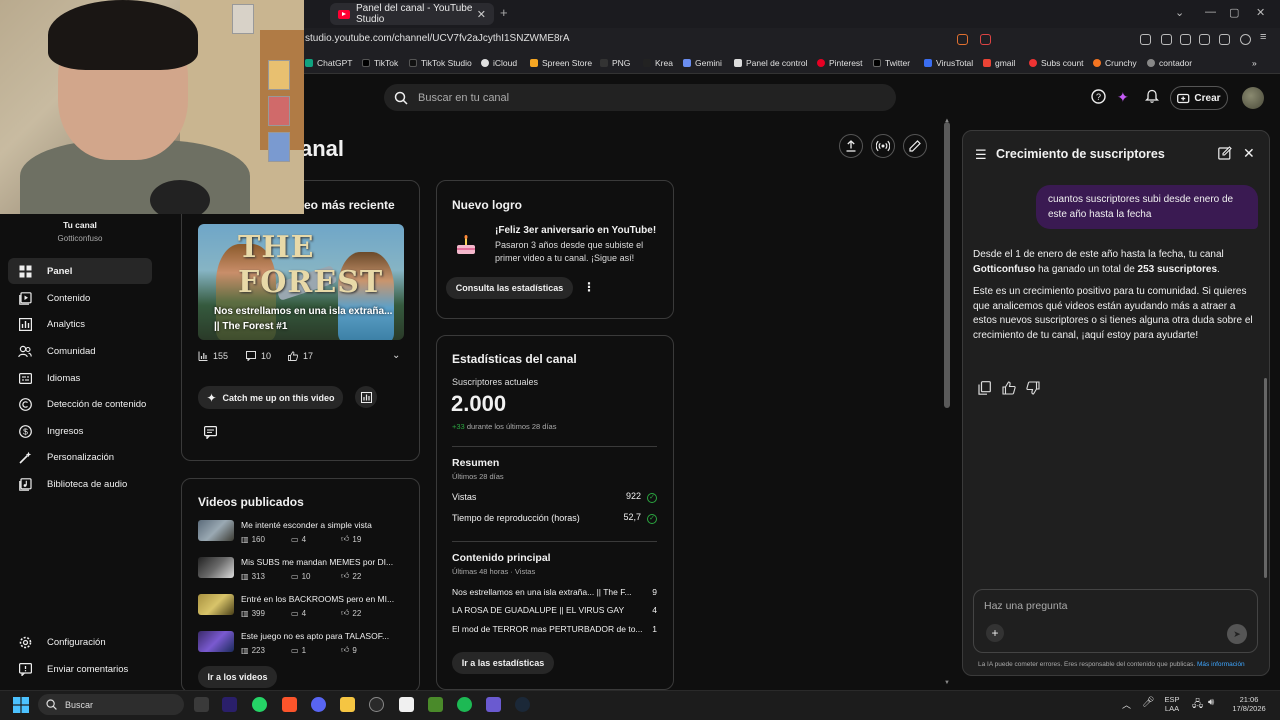 The height and width of the screenshot is (720, 1280). What do you see at coordinates (1185, 39) in the screenshot?
I see `sidebar-icon` at bounding box center [1185, 39].